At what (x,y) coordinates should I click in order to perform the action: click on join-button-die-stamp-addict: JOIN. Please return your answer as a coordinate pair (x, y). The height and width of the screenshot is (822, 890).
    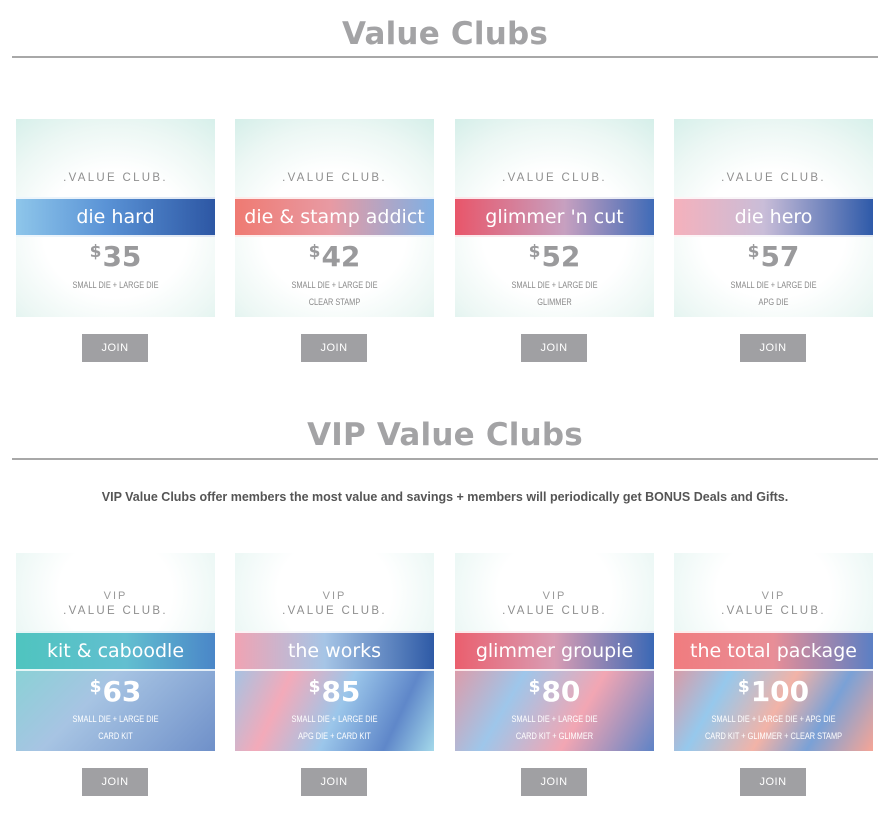
    Looking at the image, I should click on (334, 348).